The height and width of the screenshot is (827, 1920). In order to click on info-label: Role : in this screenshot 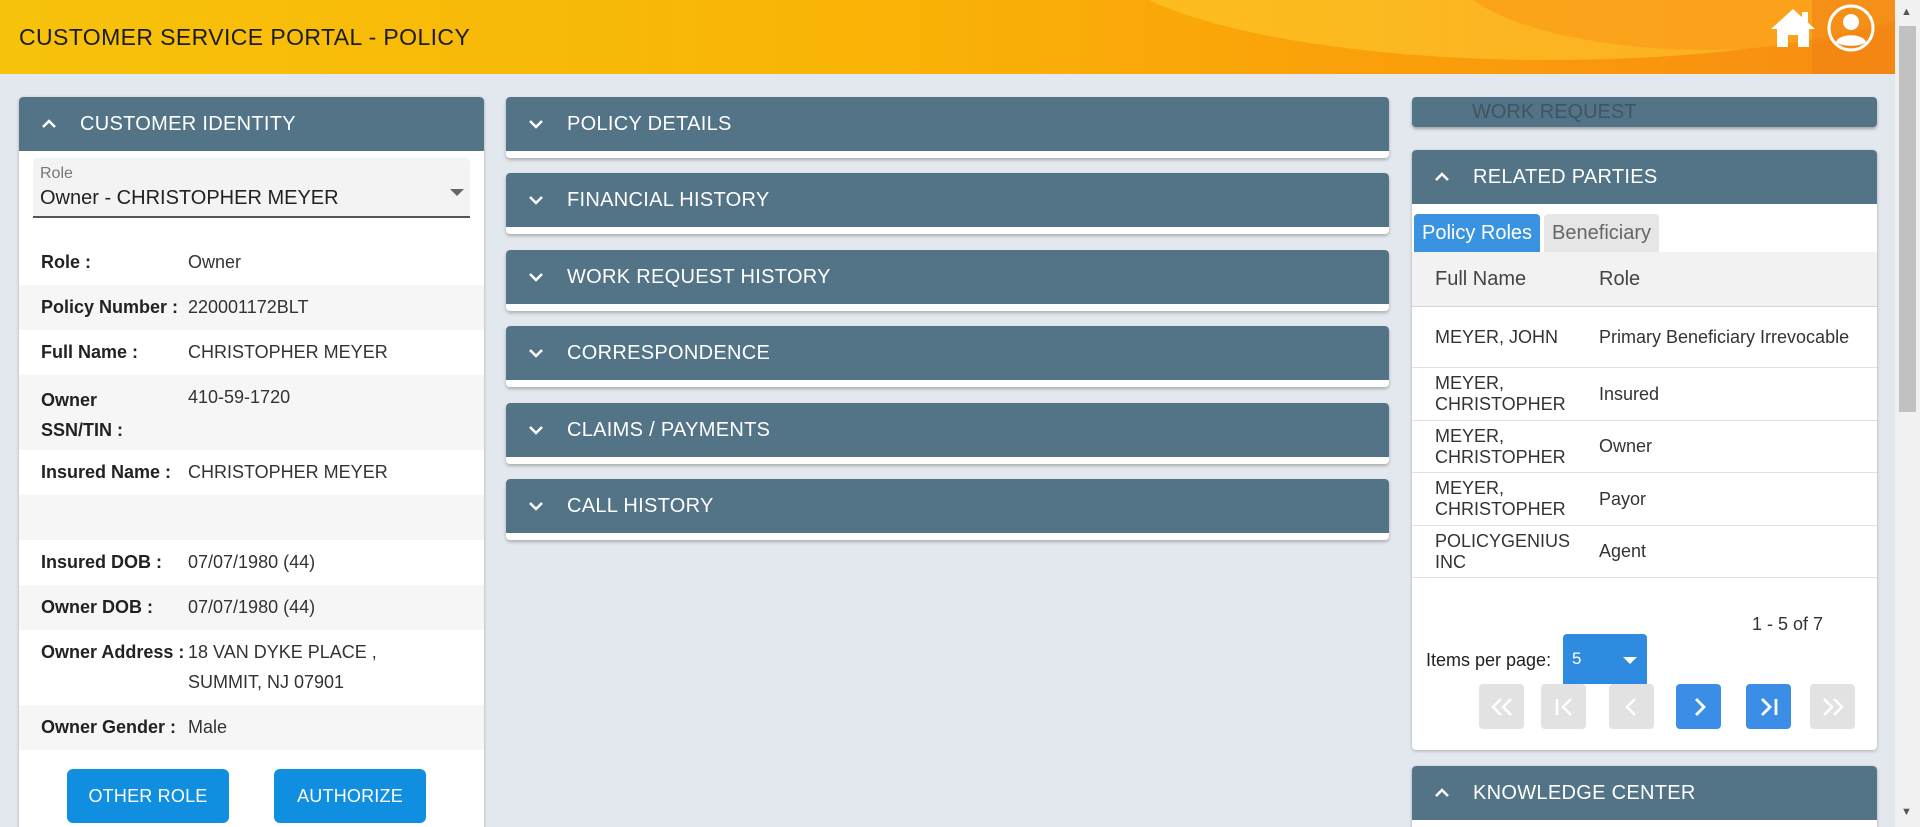, I will do `click(66, 262)`.